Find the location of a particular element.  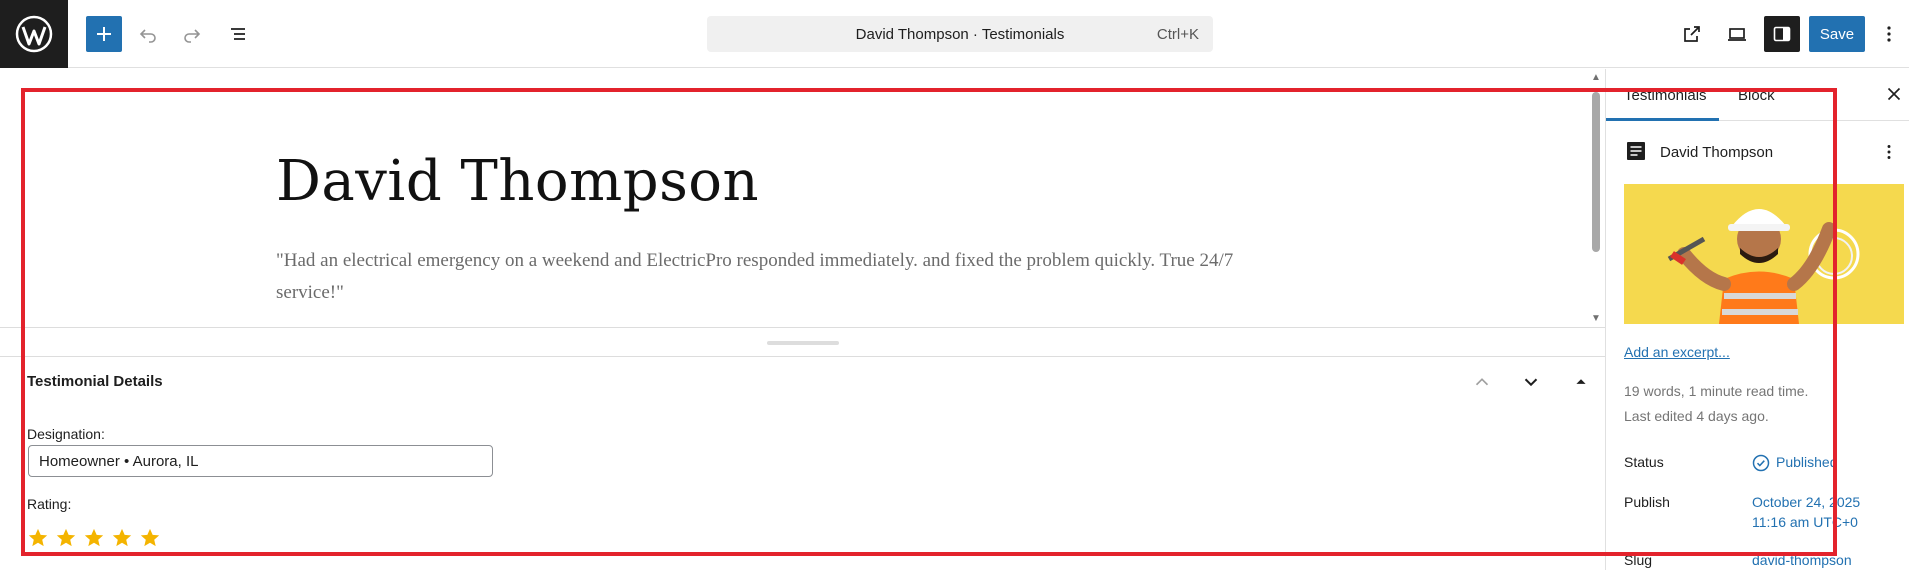

chevron-down-icon is located at coordinates (1531, 382).